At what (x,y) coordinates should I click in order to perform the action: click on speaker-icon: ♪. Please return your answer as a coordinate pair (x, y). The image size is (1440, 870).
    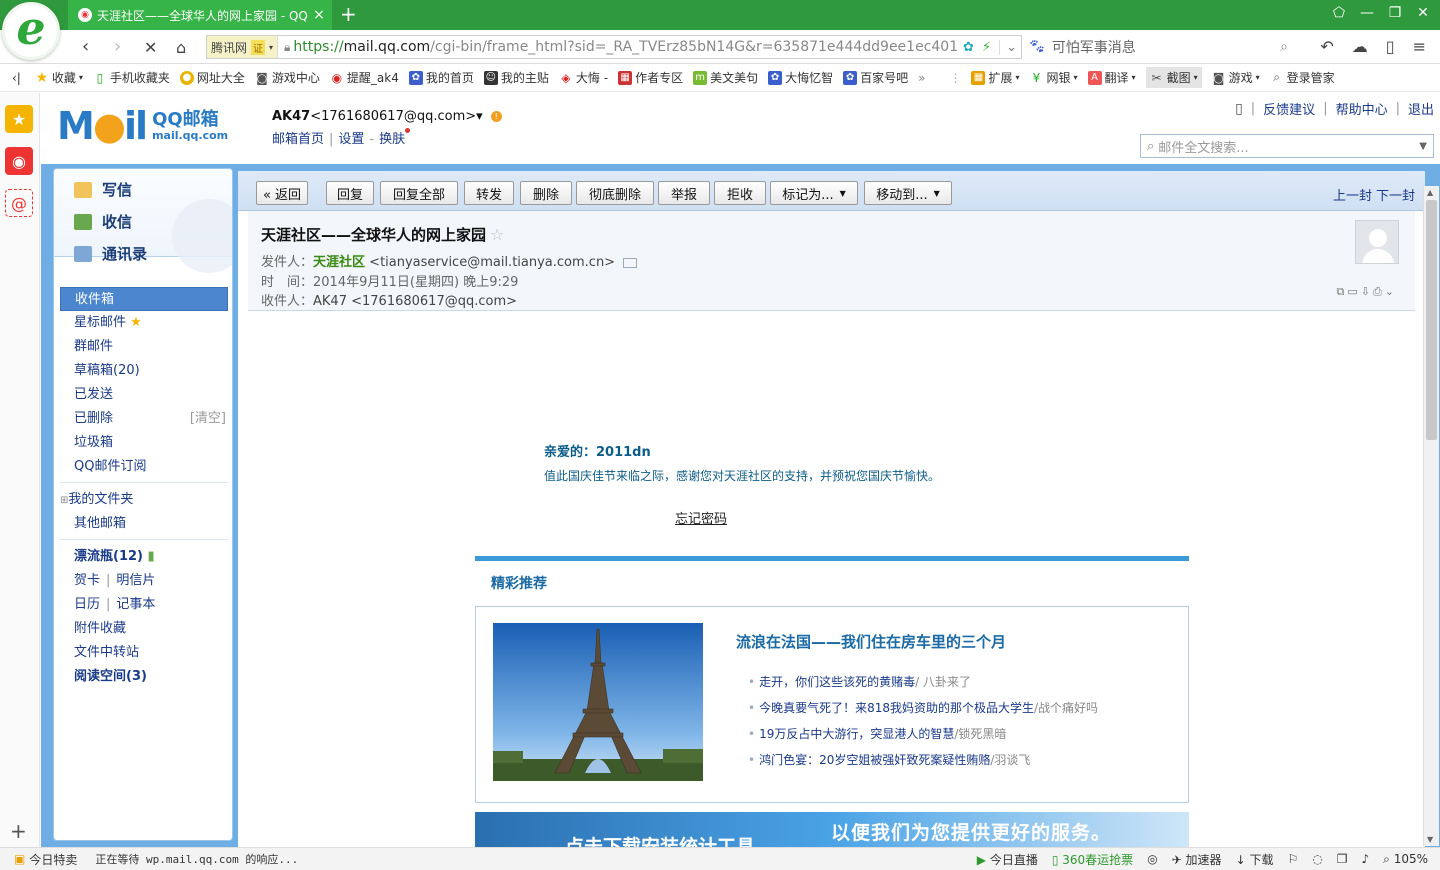
    Looking at the image, I should click on (1365, 859).